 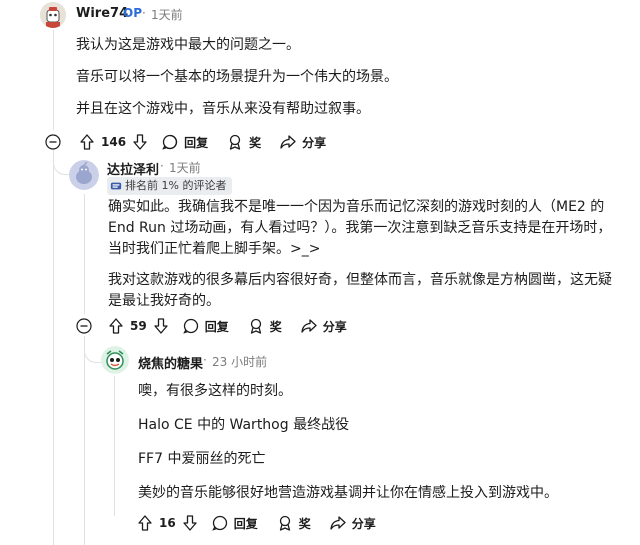 I want to click on action-bar: 59 回复 奖 分享, so click(x=236, y=326).